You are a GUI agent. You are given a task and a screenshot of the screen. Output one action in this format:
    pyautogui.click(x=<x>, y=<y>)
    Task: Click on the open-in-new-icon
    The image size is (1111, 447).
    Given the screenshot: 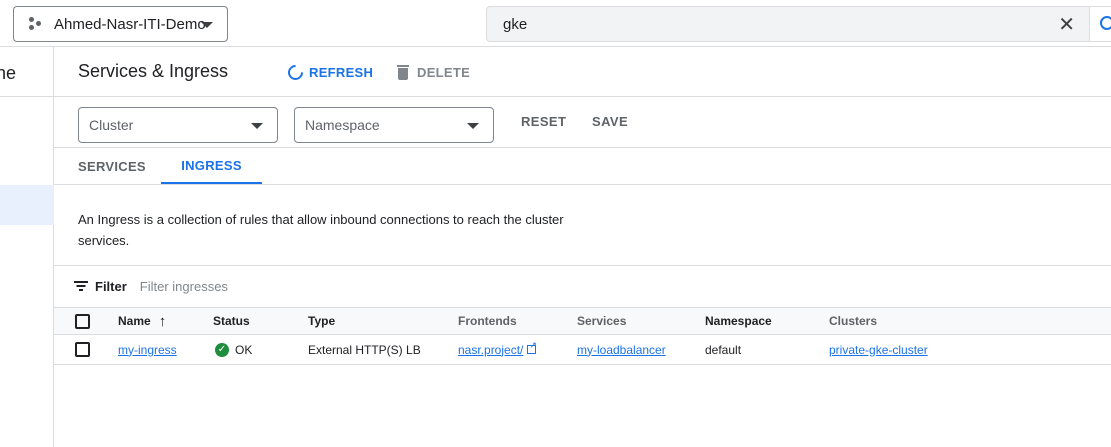 What is the action you would take?
    pyautogui.click(x=532, y=347)
    